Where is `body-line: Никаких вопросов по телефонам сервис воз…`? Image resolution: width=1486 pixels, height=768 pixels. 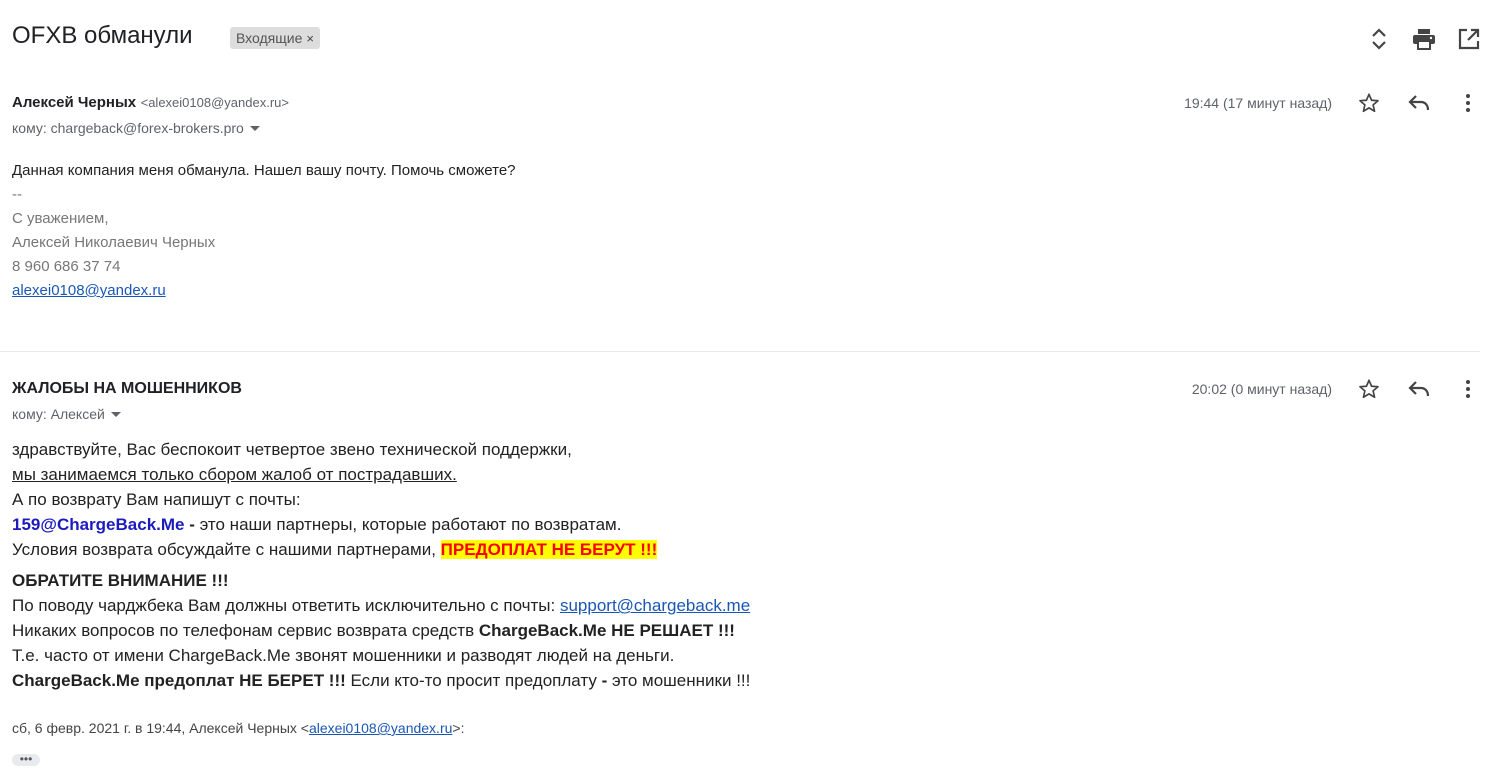
body-line: Никаких вопросов по телефонам сервис воз… is located at coordinates (381, 630).